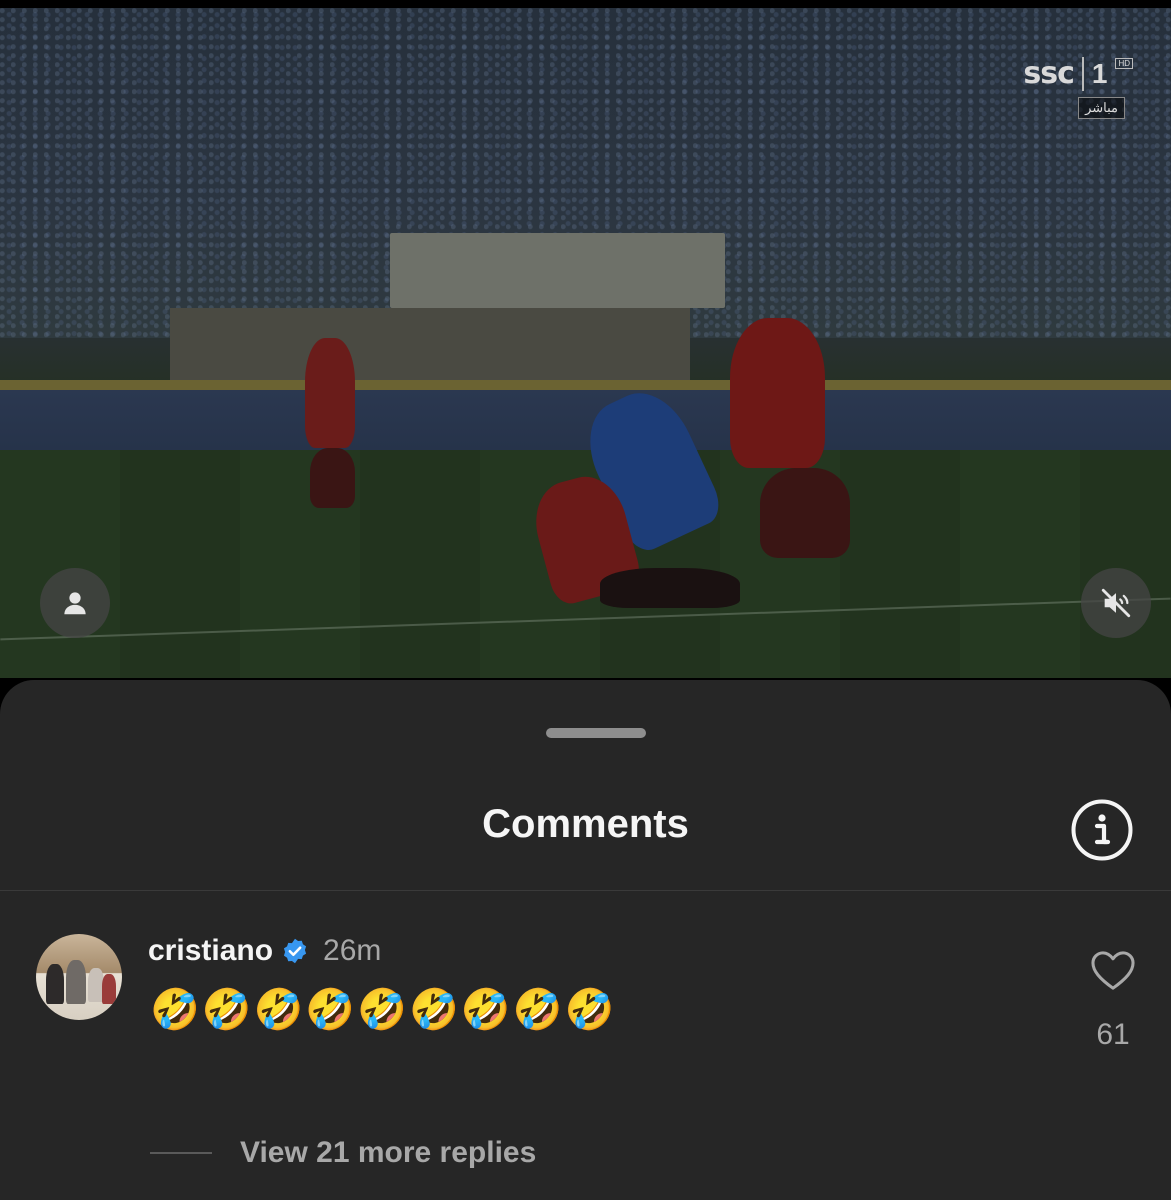  What do you see at coordinates (430, 348) in the screenshot?
I see `stadium-wall` at bounding box center [430, 348].